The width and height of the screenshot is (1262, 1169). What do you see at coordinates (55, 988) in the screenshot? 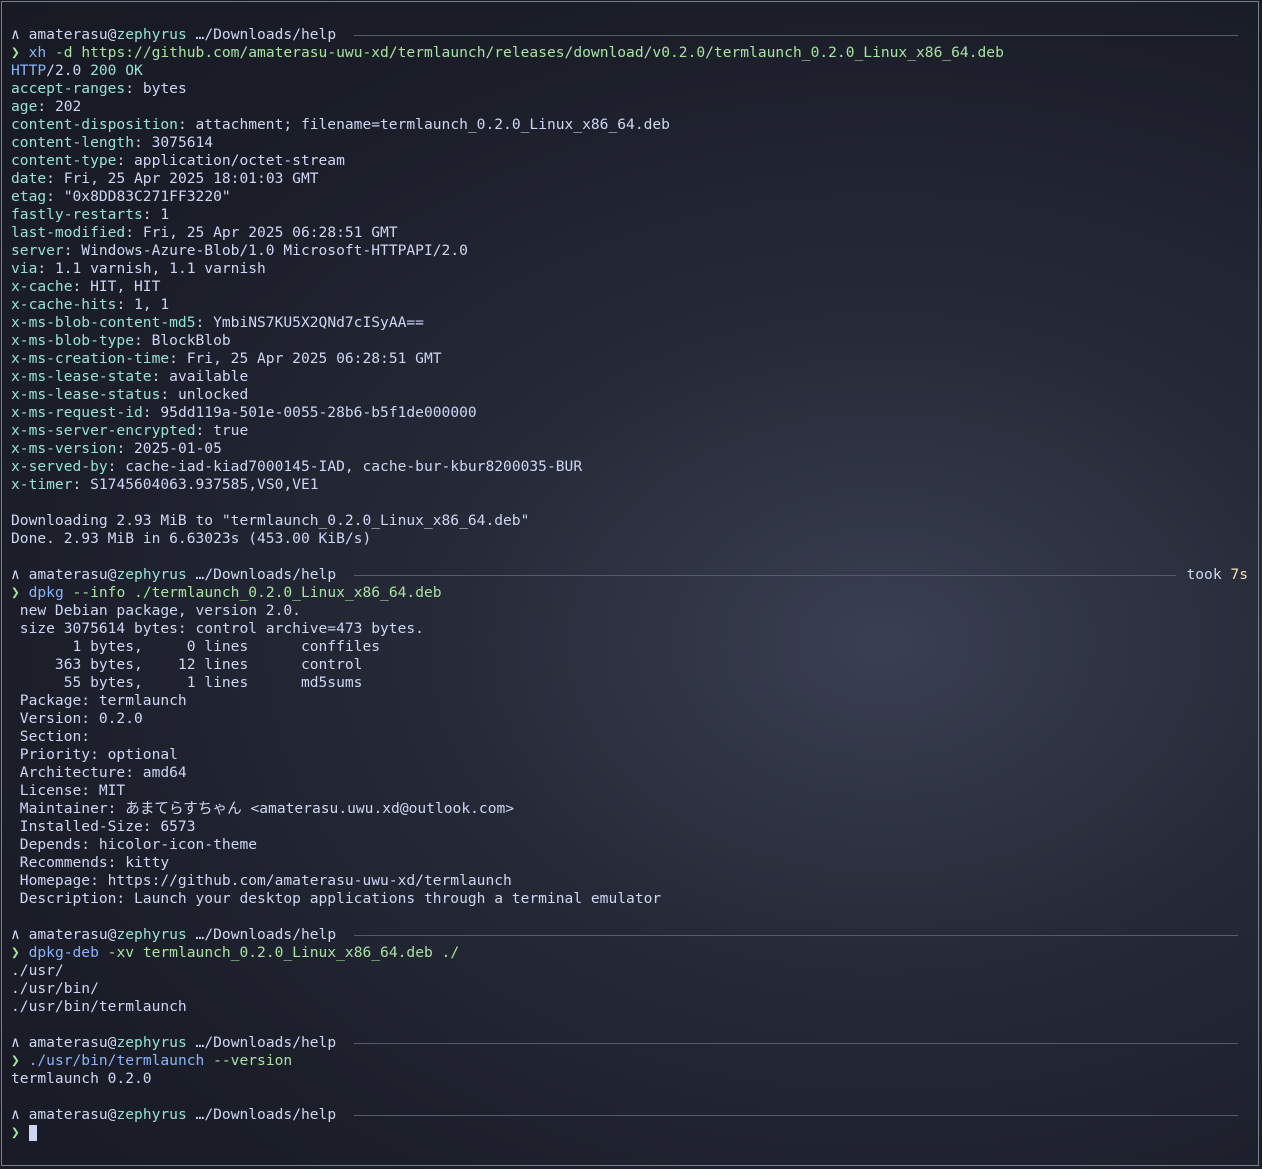
I see `extract-line: ./usr/bin/` at bounding box center [55, 988].